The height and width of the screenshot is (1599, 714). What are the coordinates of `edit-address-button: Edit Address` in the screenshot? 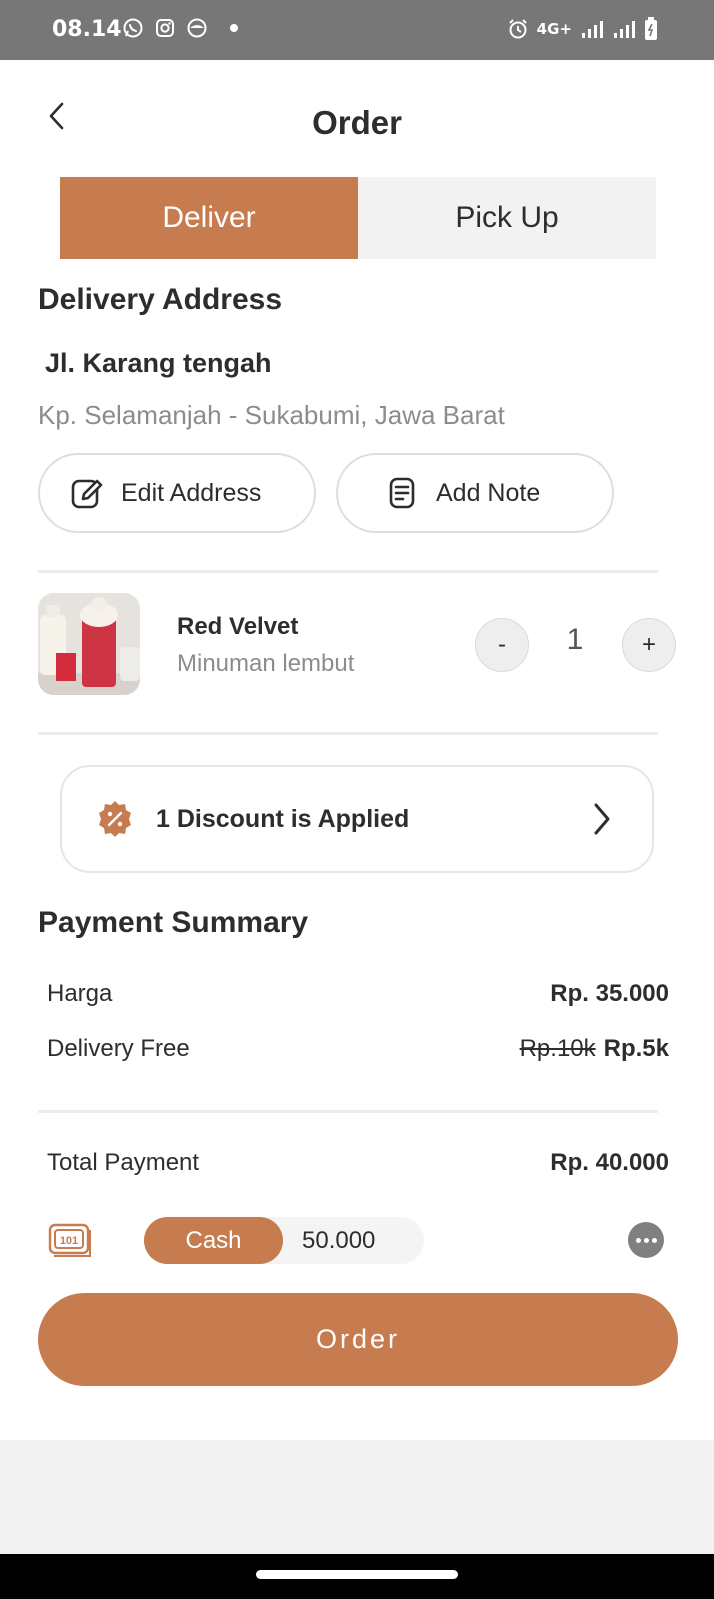 It's located at (177, 493).